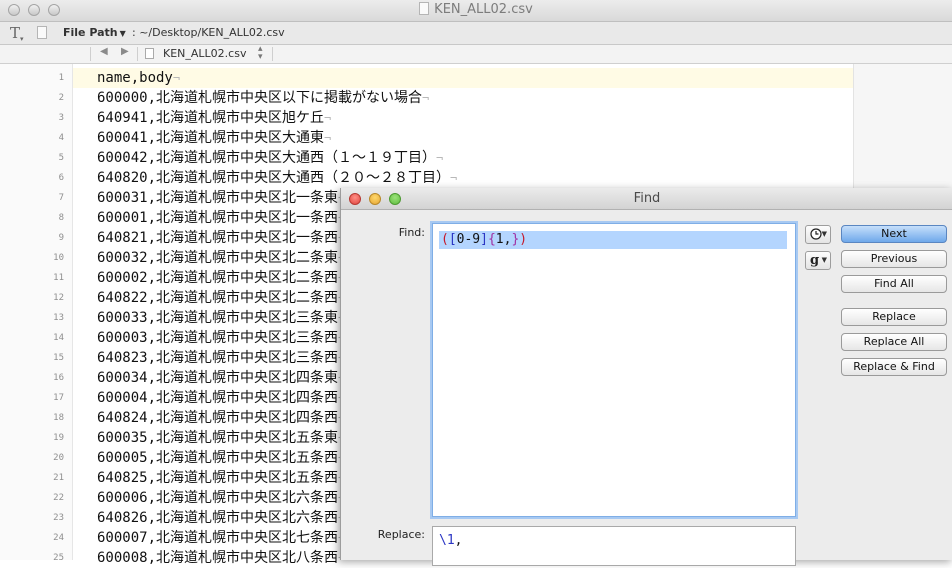  I want to click on line-number: 23, so click(58, 518).